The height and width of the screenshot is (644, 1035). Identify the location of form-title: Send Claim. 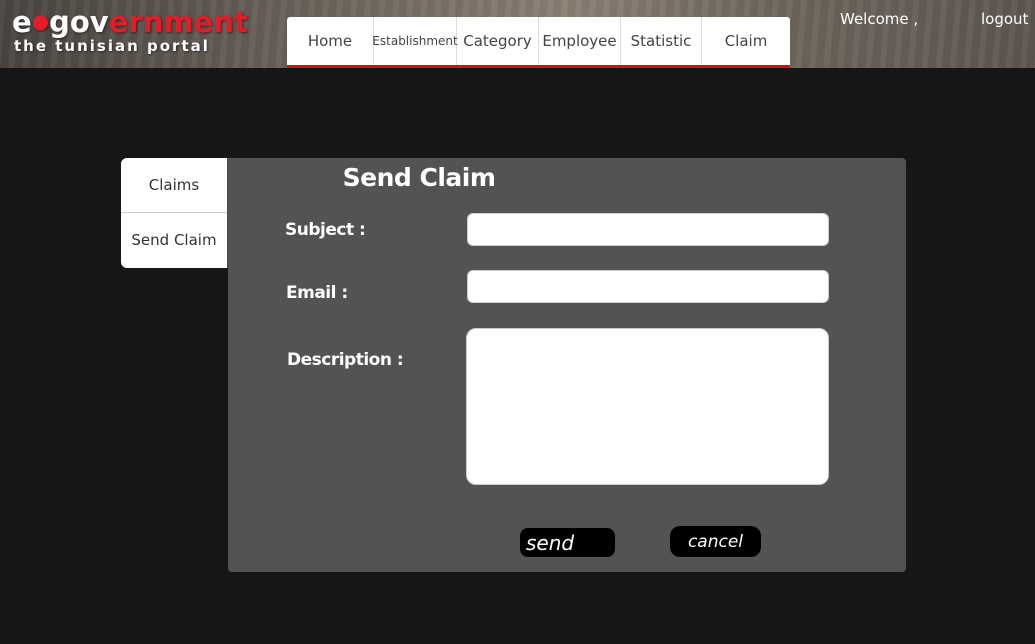
(419, 177).